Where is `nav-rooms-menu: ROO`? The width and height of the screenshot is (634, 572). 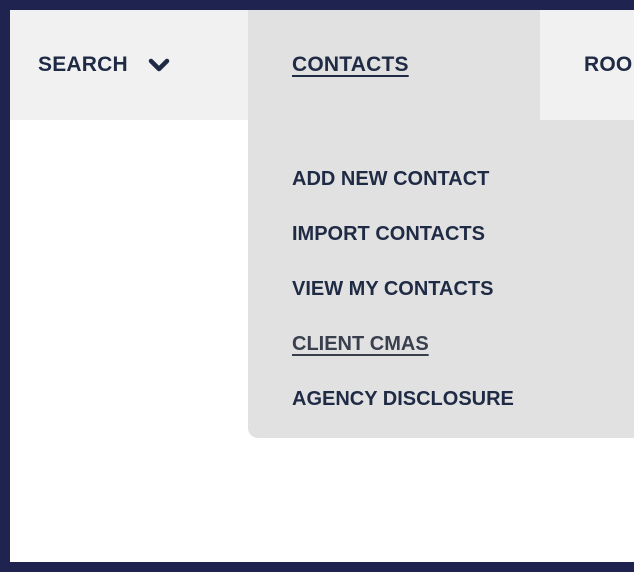
nav-rooms-menu: ROO is located at coordinates (608, 65).